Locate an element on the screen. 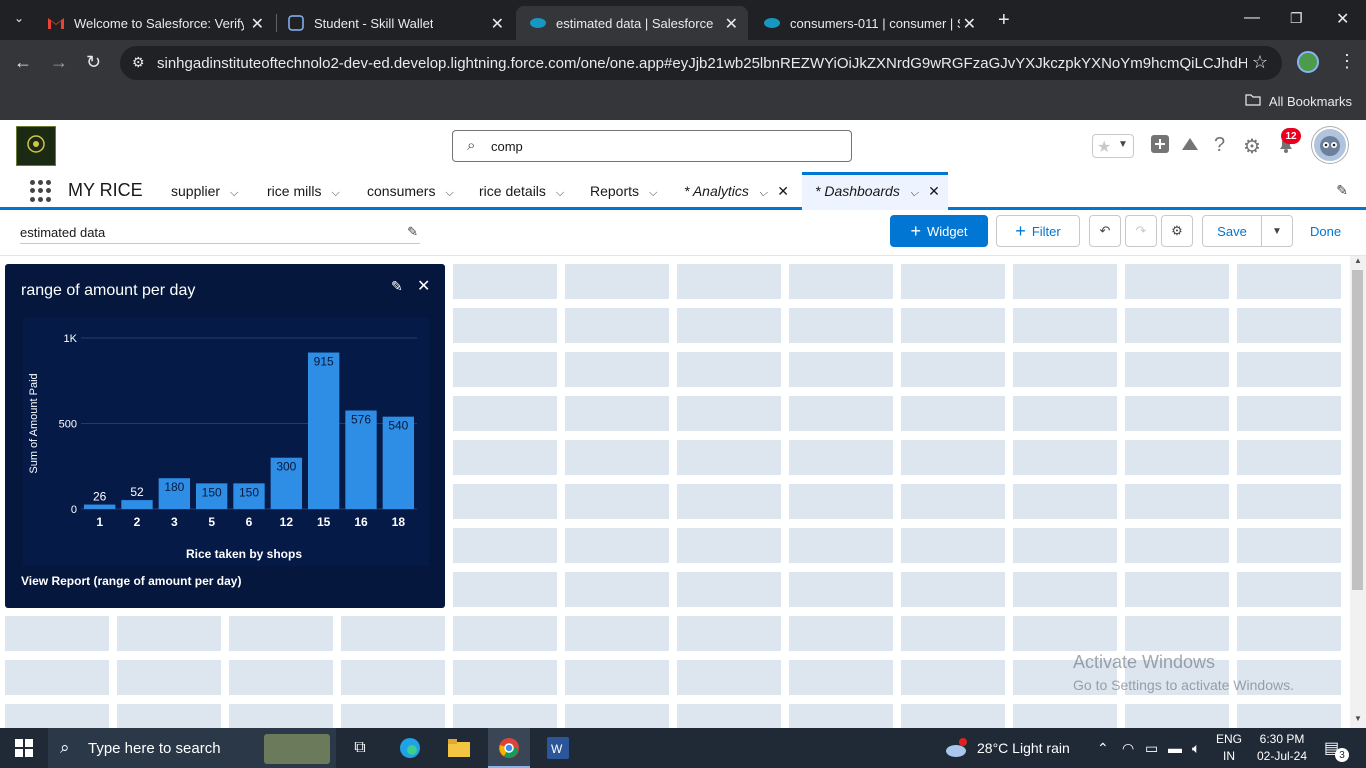 The height and width of the screenshot is (768, 1366). global-actions-plus-icon is located at coordinates (1160, 147).